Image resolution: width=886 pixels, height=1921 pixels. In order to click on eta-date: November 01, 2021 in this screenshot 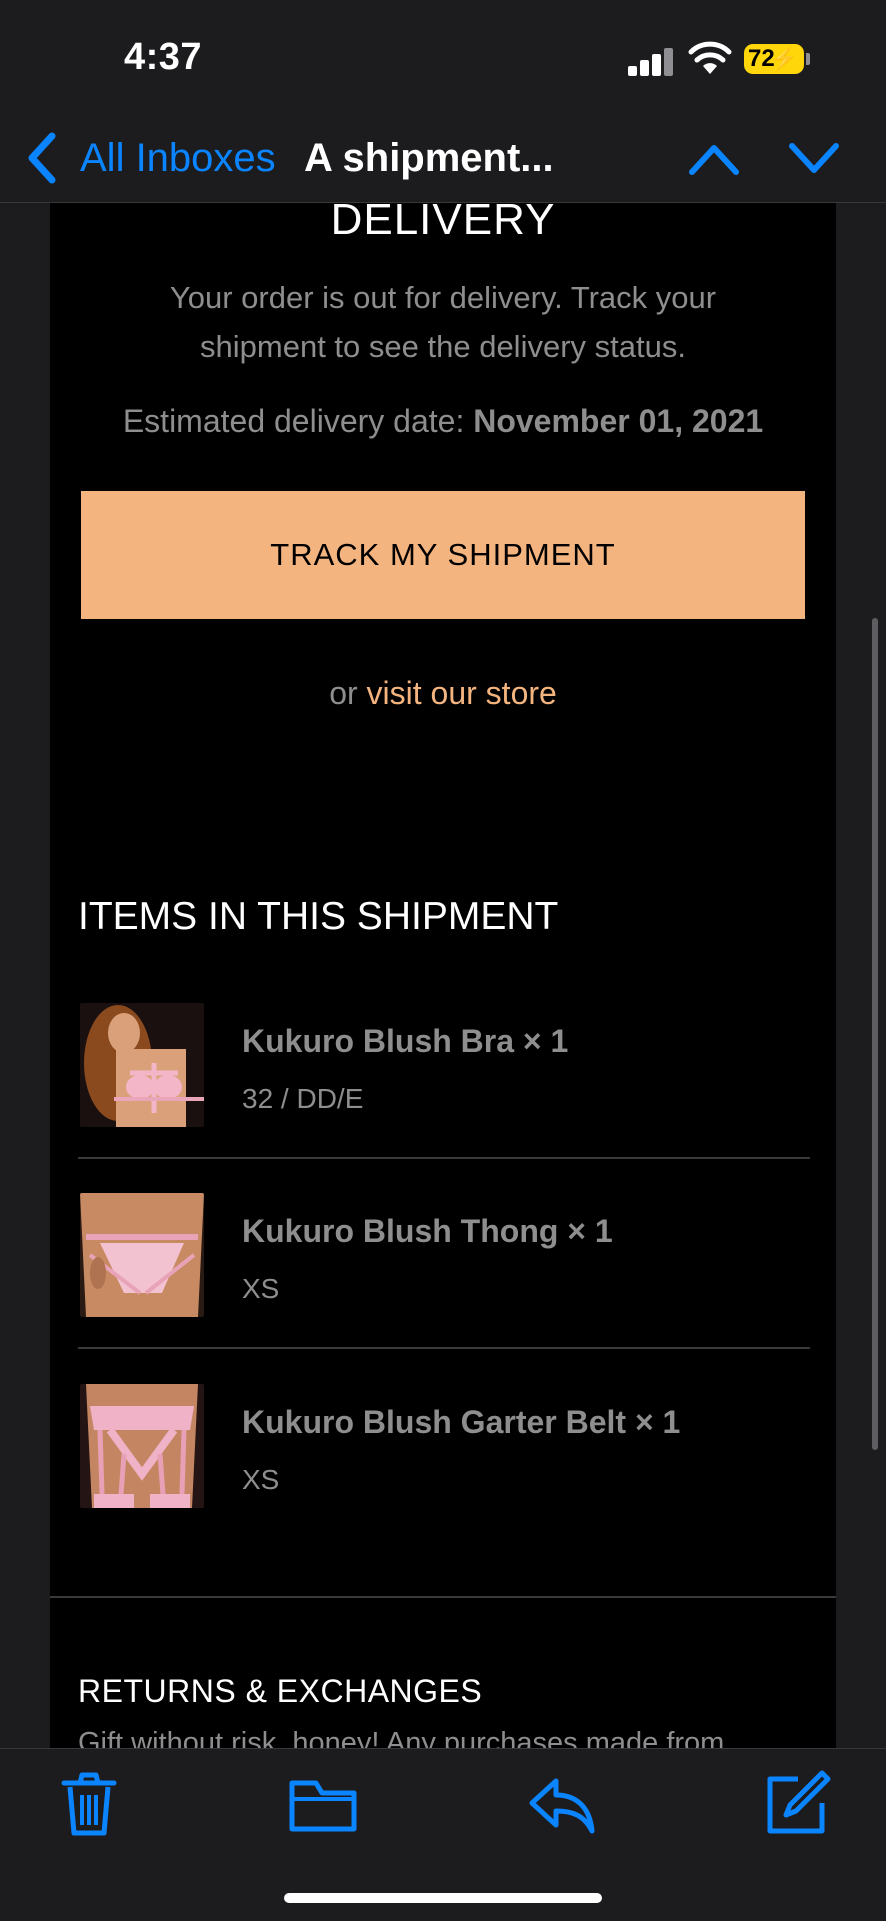, I will do `click(618, 421)`.